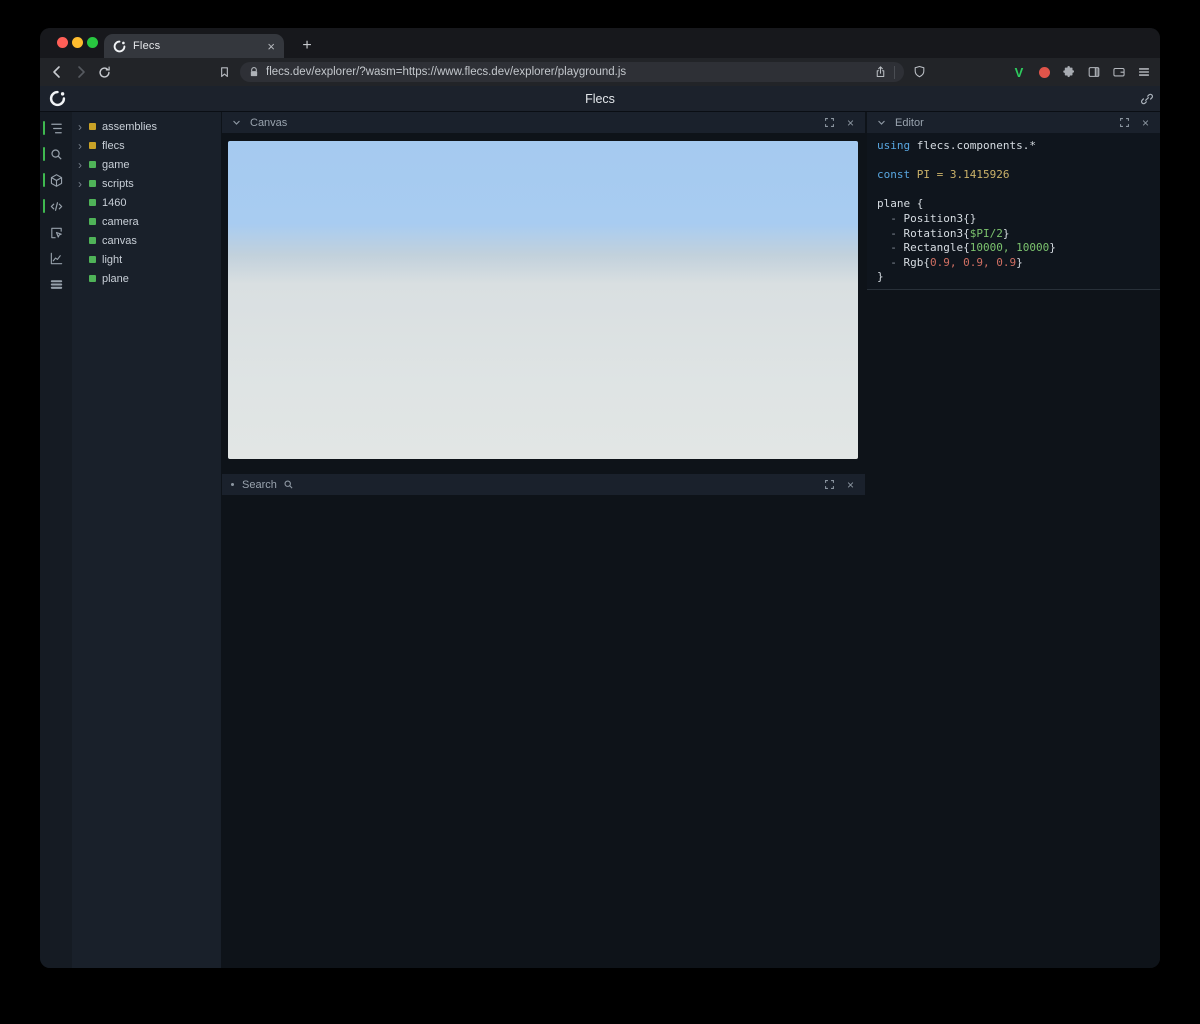  What do you see at coordinates (269, 122) in the screenshot?
I see `canvas-panel-title: Canvas` at bounding box center [269, 122].